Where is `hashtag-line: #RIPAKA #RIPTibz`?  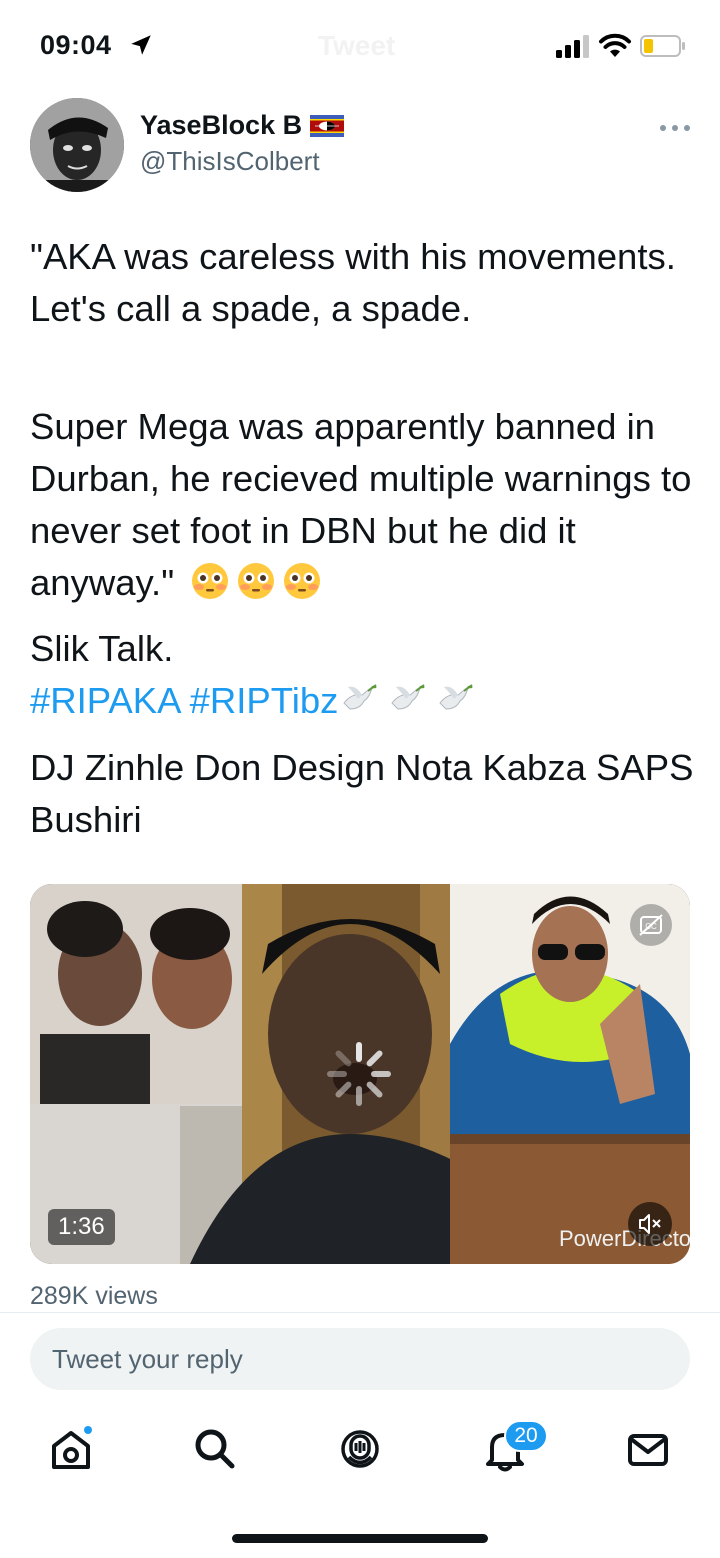
hashtag-line: #RIPAKA #RIPTibz is located at coordinates (365, 701).